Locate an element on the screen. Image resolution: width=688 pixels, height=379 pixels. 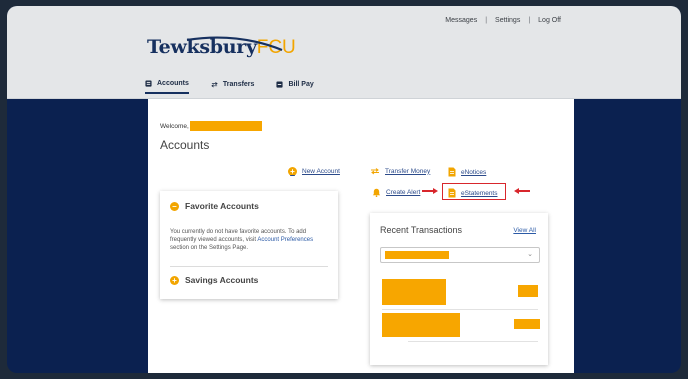
page-title: Accounts is located at coordinates (185, 145).